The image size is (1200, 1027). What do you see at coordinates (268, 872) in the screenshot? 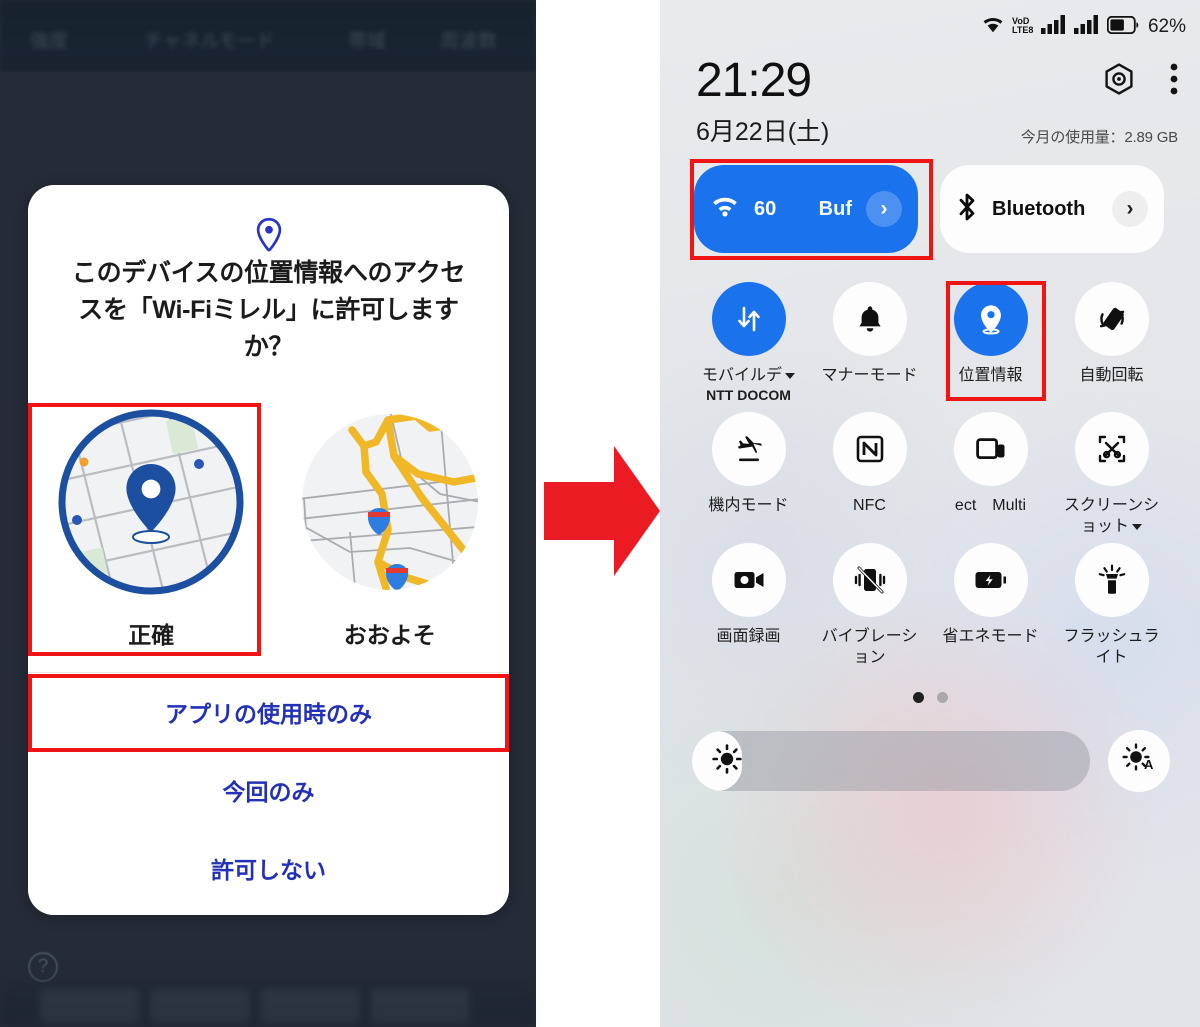
I see `deny-button: 許可しない` at bounding box center [268, 872].